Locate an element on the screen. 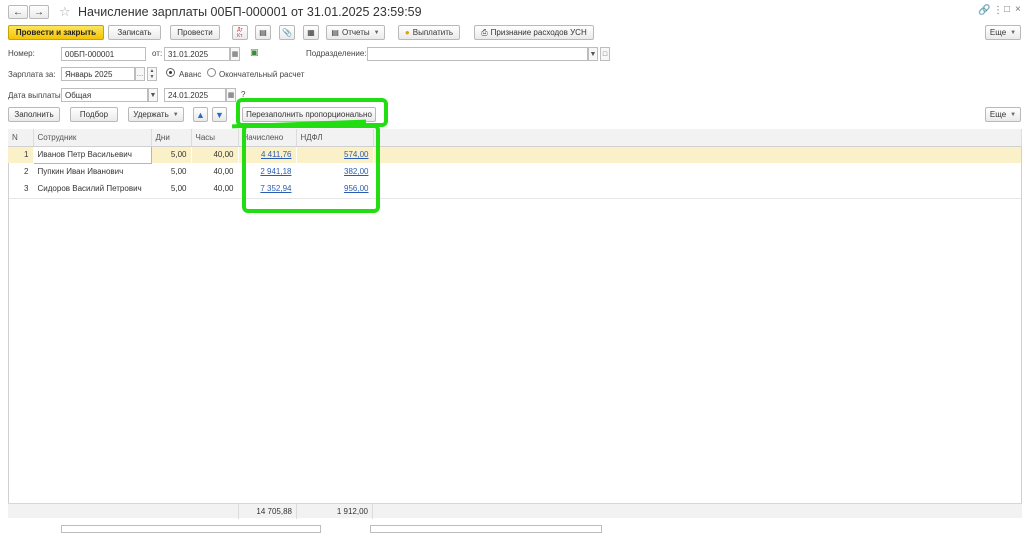  column-header: Сотрудник is located at coordinates (92, 138).